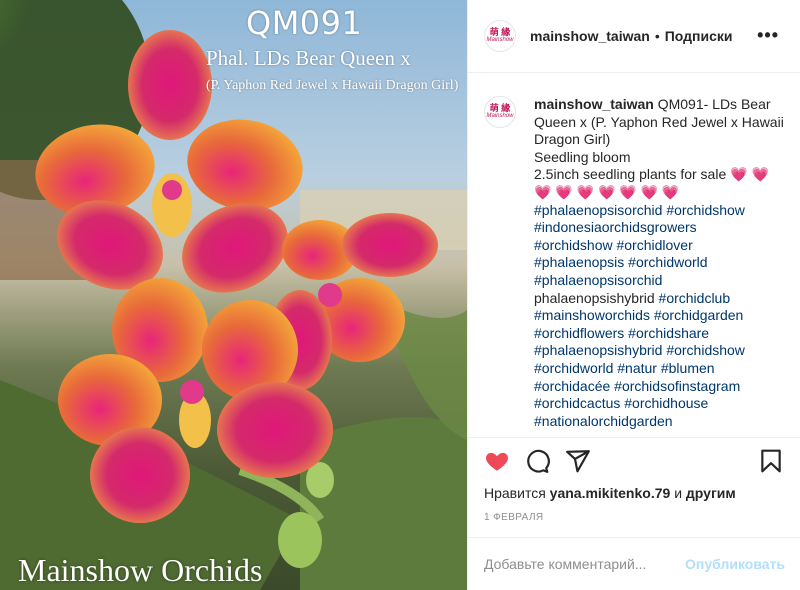 The height and width of the screenshot is (590, 800). I want to click on likes-prefix: Нравится, so click(515, 493).